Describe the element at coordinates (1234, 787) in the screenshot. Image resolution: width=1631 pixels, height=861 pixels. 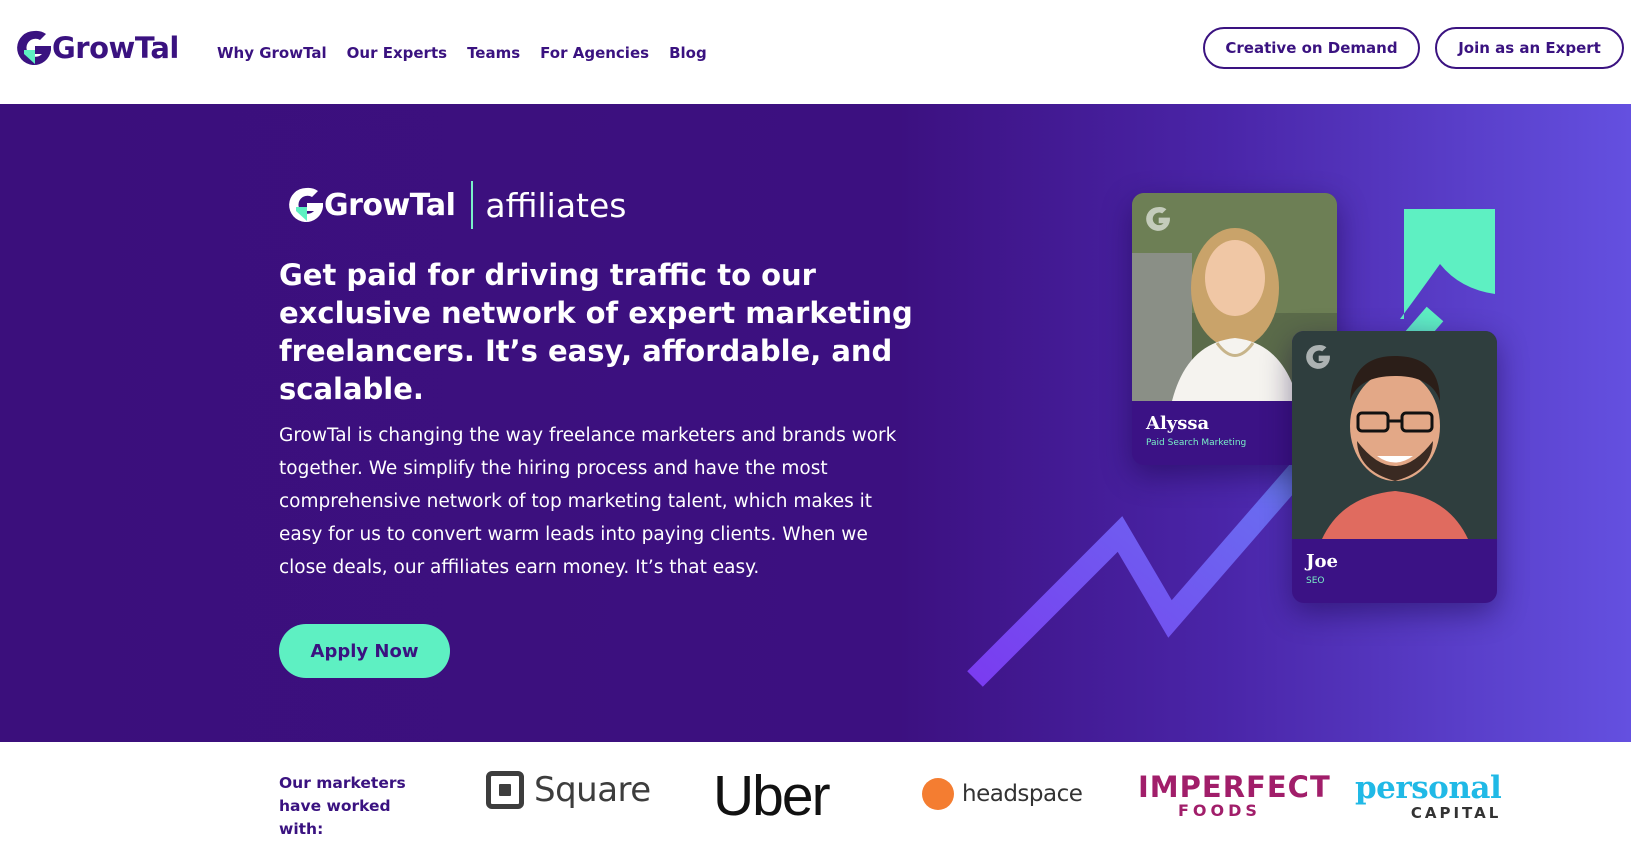
I see `imperfect-wordmark: IMPERFECT` at that location.